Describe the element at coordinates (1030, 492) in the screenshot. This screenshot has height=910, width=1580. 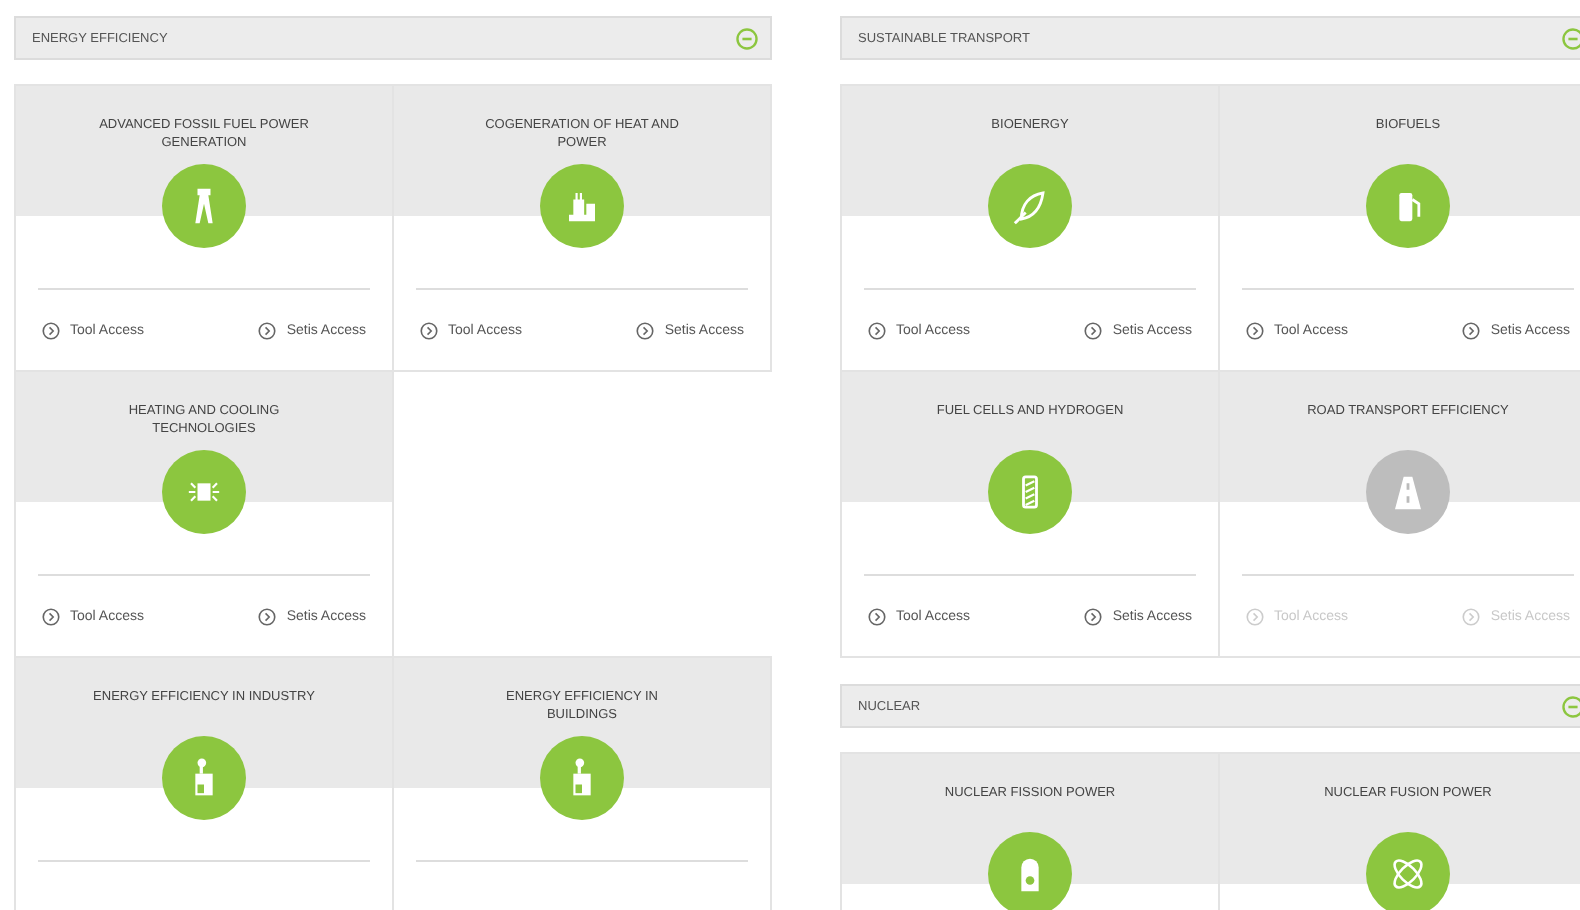
I see `battery-icon` at that location.